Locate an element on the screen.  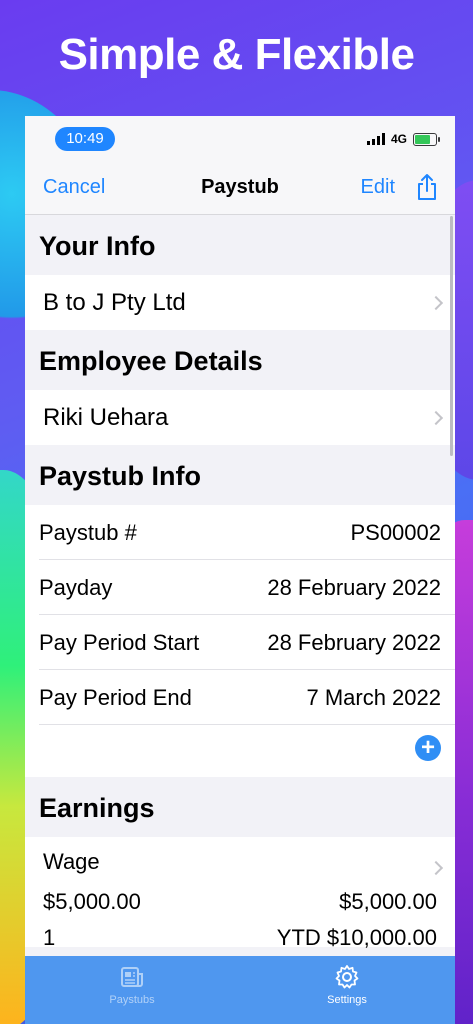
tab-label: Settings is located at coordinates (347, 1000).